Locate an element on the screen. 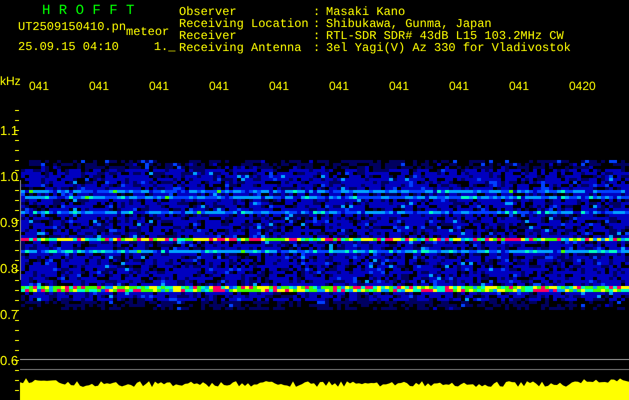  axis-unit: kHz is located at coordinates (10, 81).